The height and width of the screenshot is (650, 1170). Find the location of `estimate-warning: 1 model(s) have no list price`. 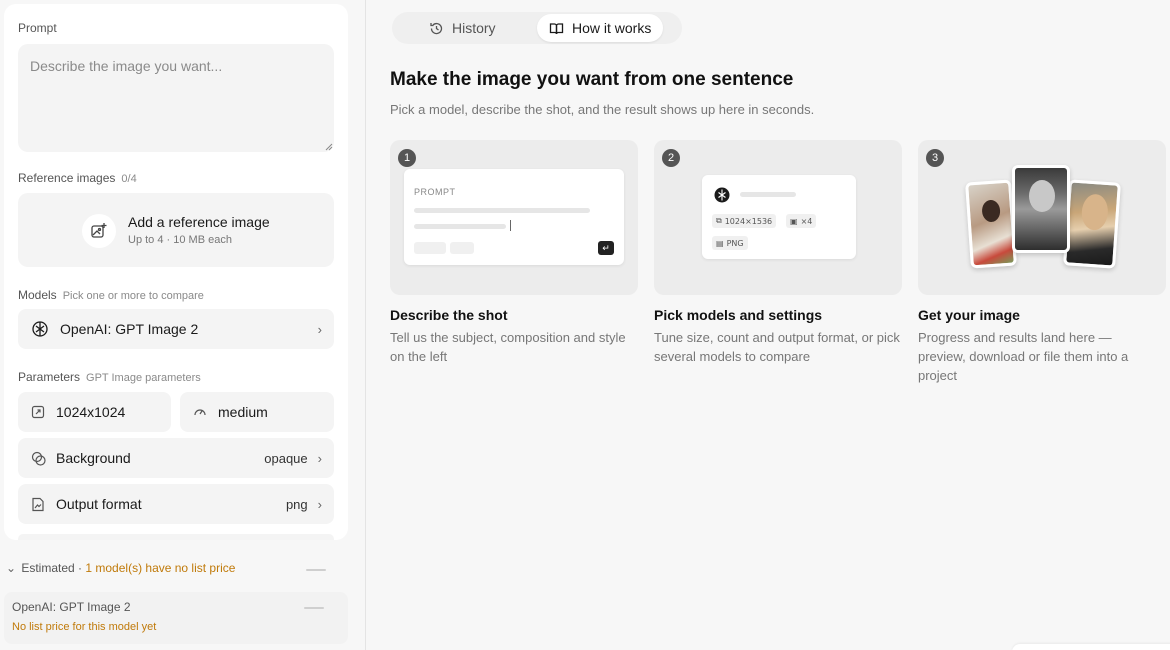

estimate-warning: 1 model(s) have no list price is located at coordinates (160, 568).